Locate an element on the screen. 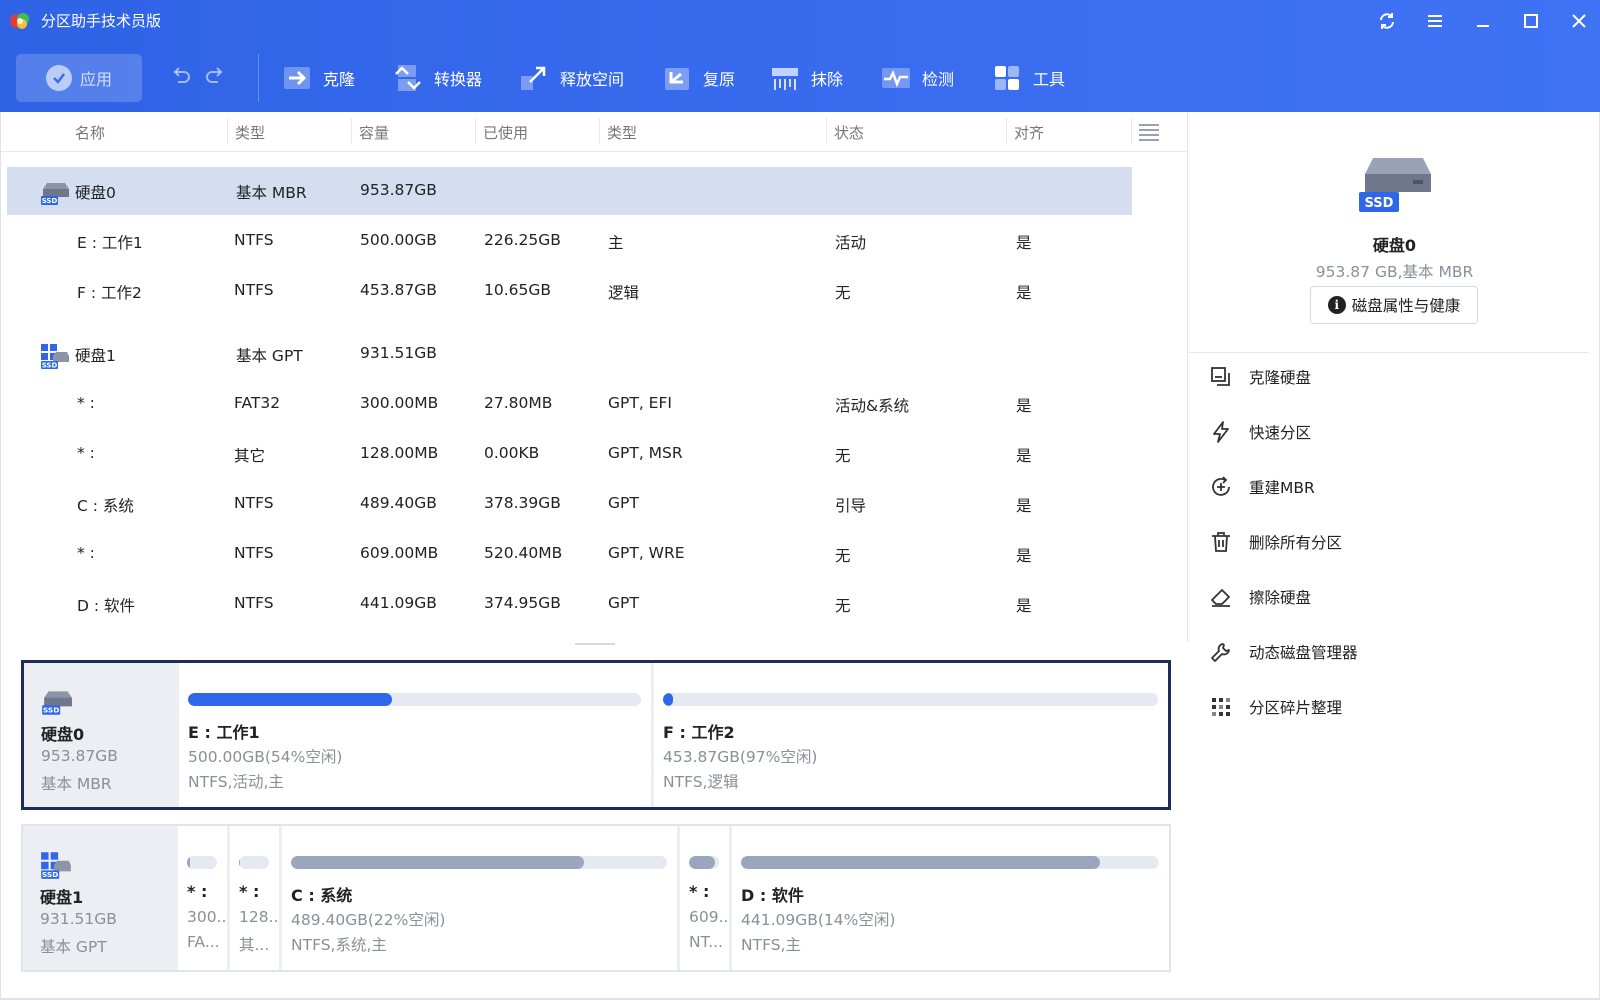 This screenshot has height=1000, width=1600. convert-tool-label: 转换器 is located at coordinates (458, 79).